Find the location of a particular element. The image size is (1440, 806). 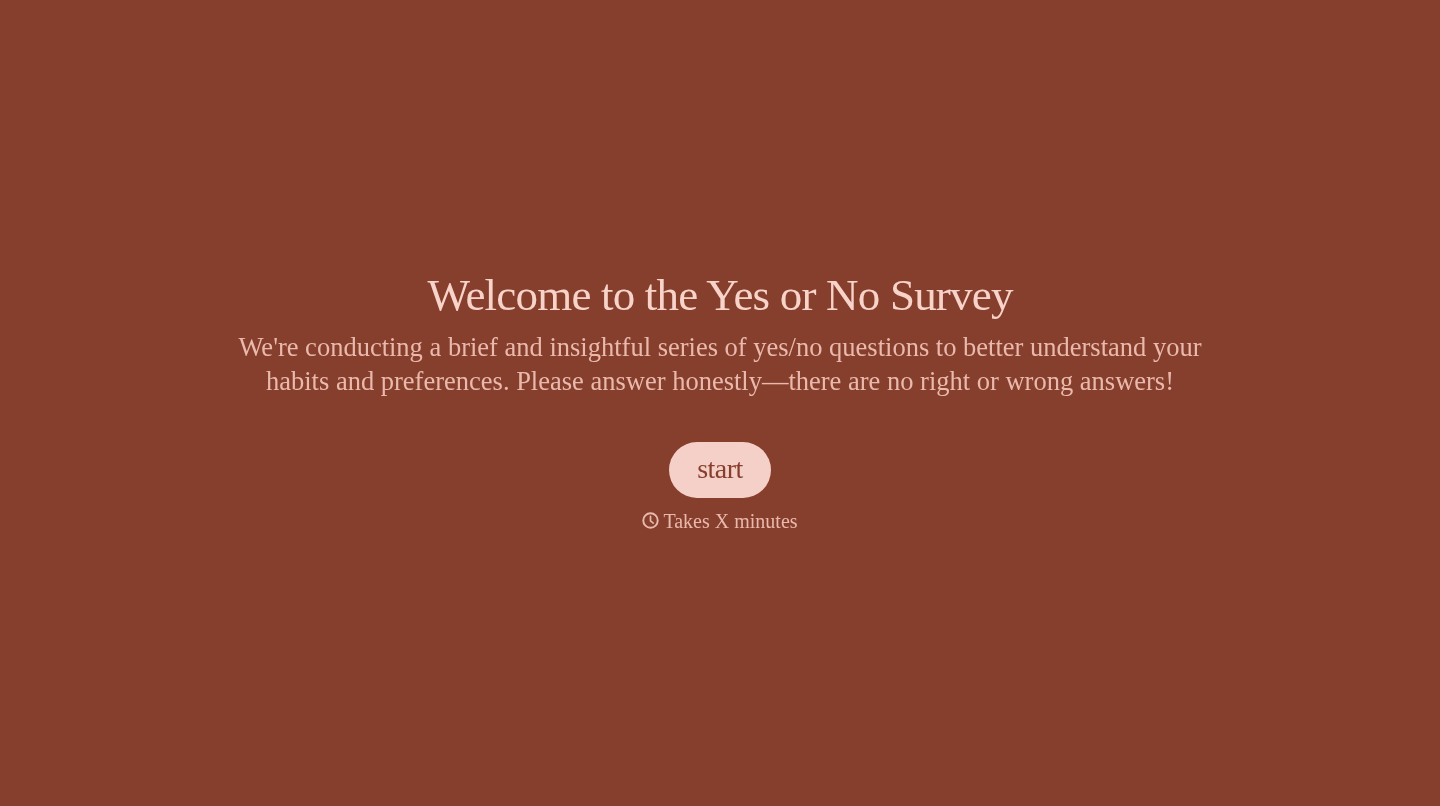

clock-icon is located at coordinates (651, 521).